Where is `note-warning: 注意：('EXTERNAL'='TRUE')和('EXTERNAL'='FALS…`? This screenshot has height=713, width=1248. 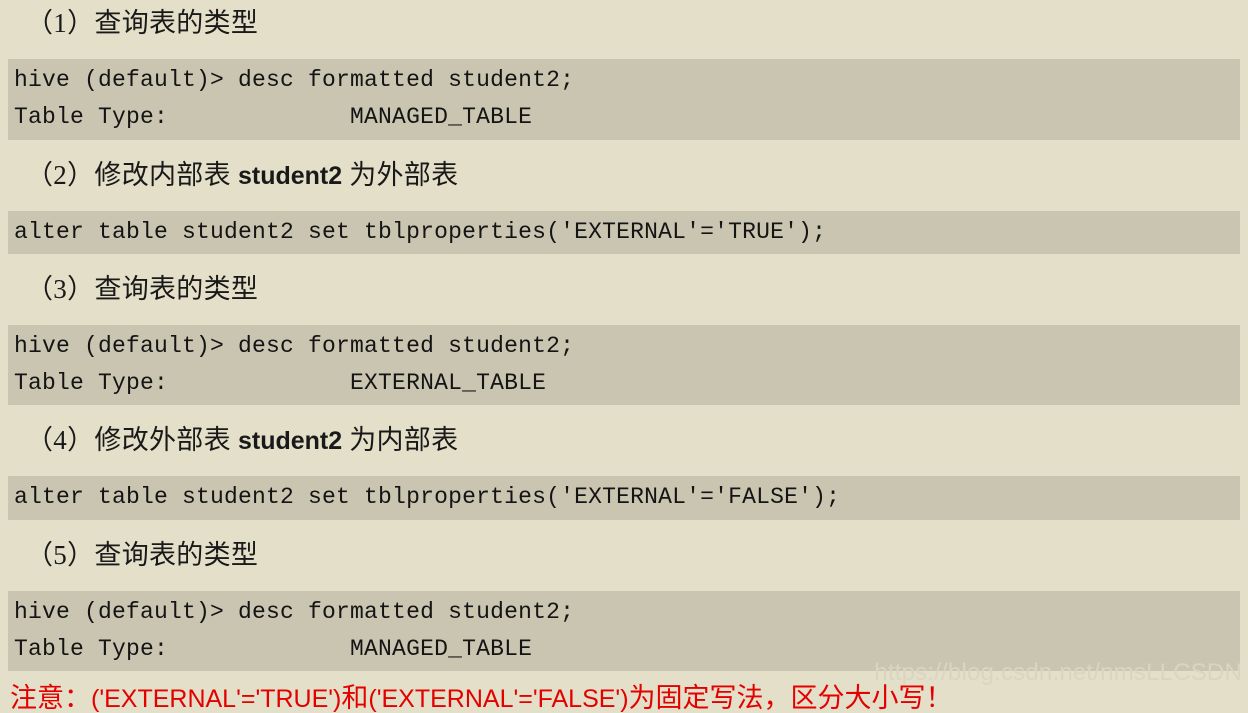
note-warning: 注意：('EXTERNAL'='TRUE')和('EXTERNAL'='FALS… is located at coordinates (624, 698).